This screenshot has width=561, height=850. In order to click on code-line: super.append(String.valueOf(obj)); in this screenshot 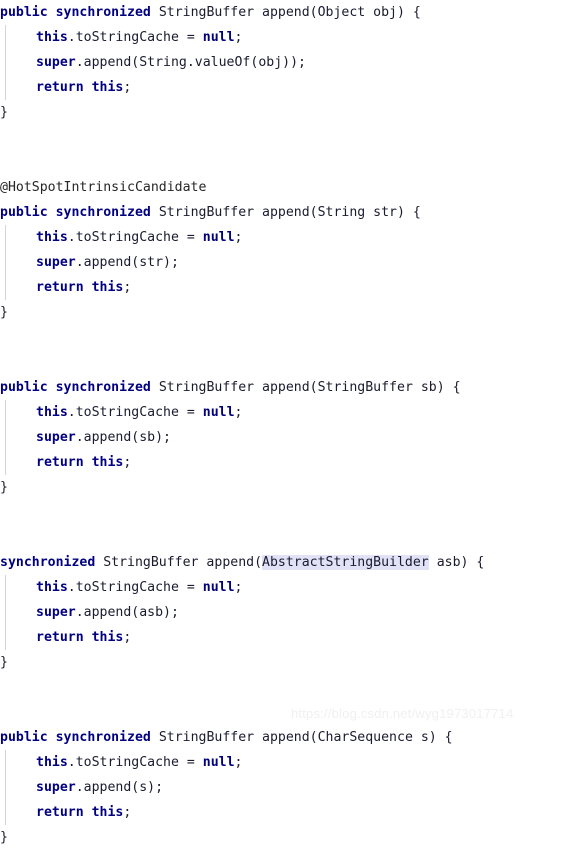, I will do `click(280, 62)`.